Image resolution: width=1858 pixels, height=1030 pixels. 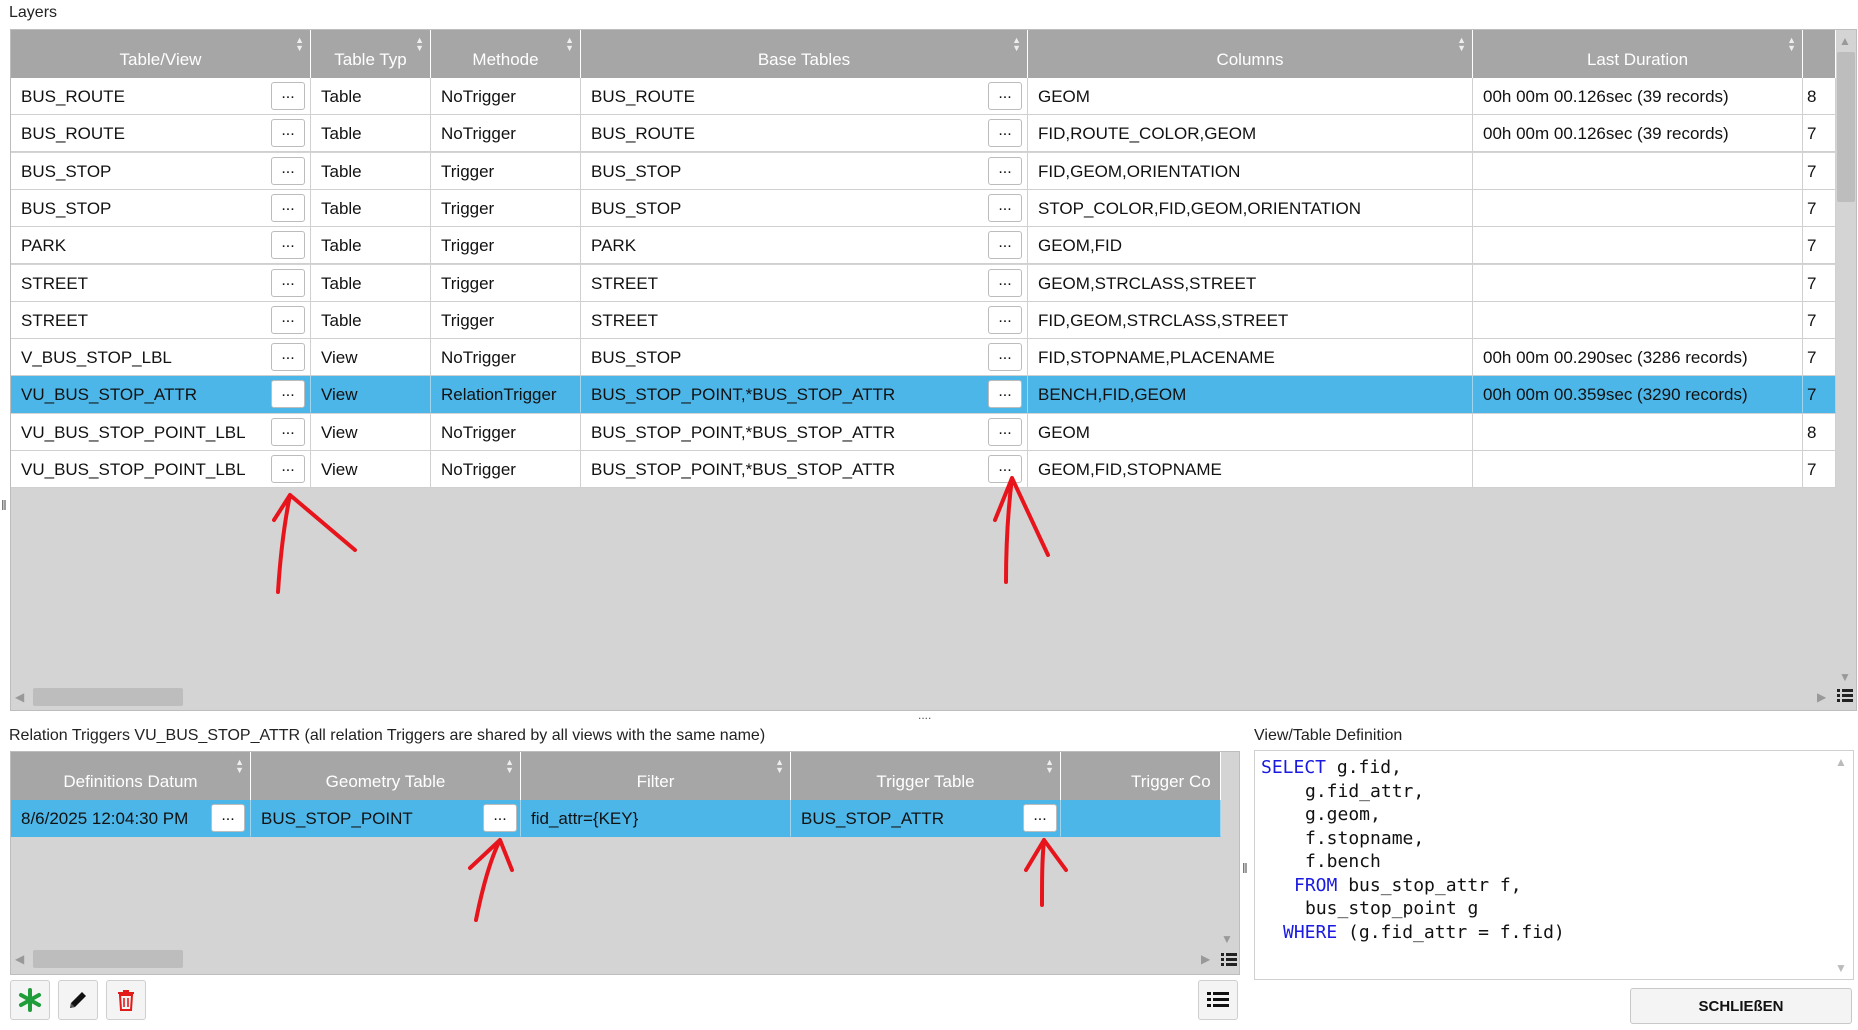 What do you see at coordinates (926, 818) in the screenshot?
I see `relation-cell-trigger-table: BUS_STOP_ATTR` at bounding box center [926, 818].